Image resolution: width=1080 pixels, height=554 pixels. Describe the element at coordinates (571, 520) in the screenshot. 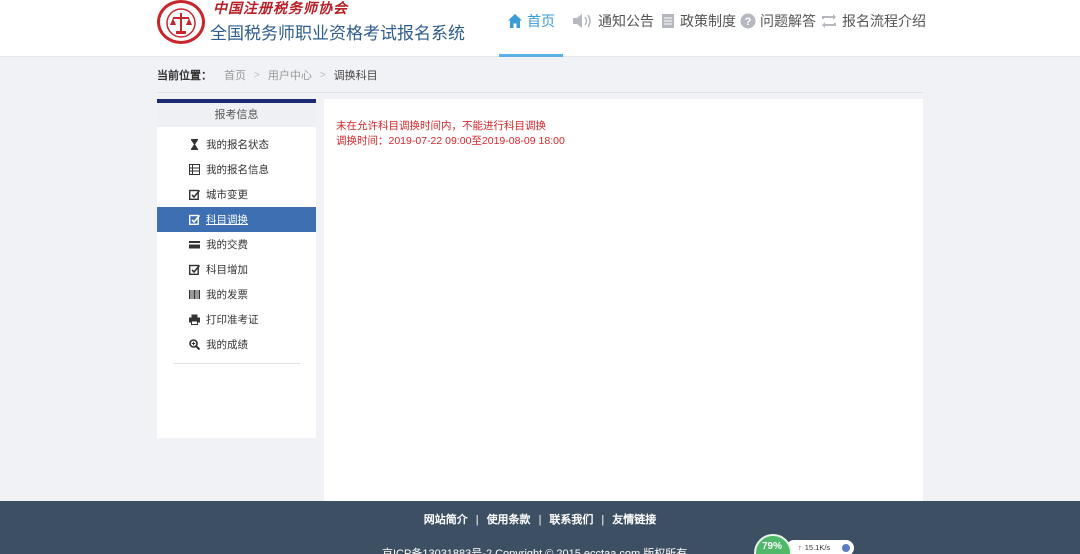

I see `footer-link-contact: 联系我们` at that location.